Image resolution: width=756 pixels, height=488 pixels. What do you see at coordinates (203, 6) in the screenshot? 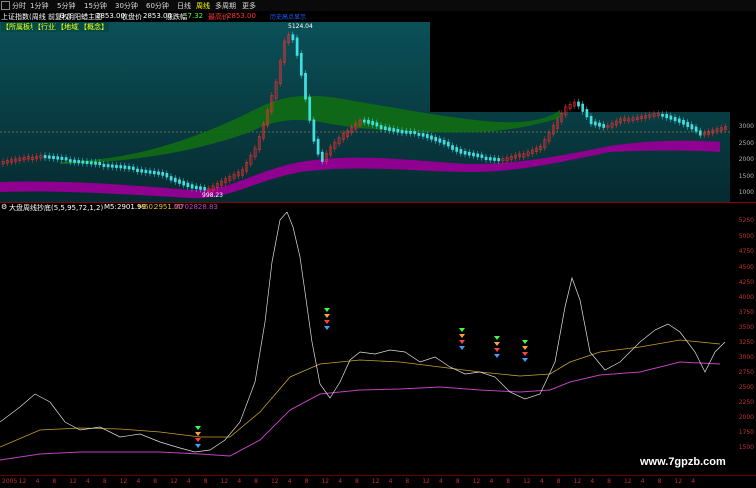
I see `tab-weekly: 周线` at bounding box center [203, 6].